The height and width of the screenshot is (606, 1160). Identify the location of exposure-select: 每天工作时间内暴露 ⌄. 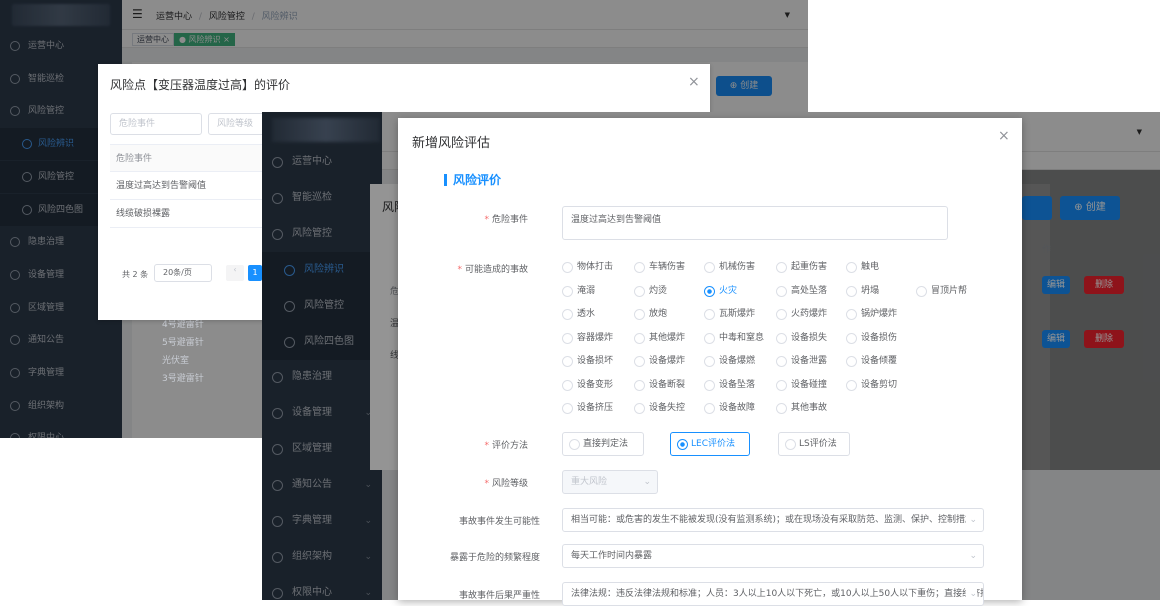
(773, 556).